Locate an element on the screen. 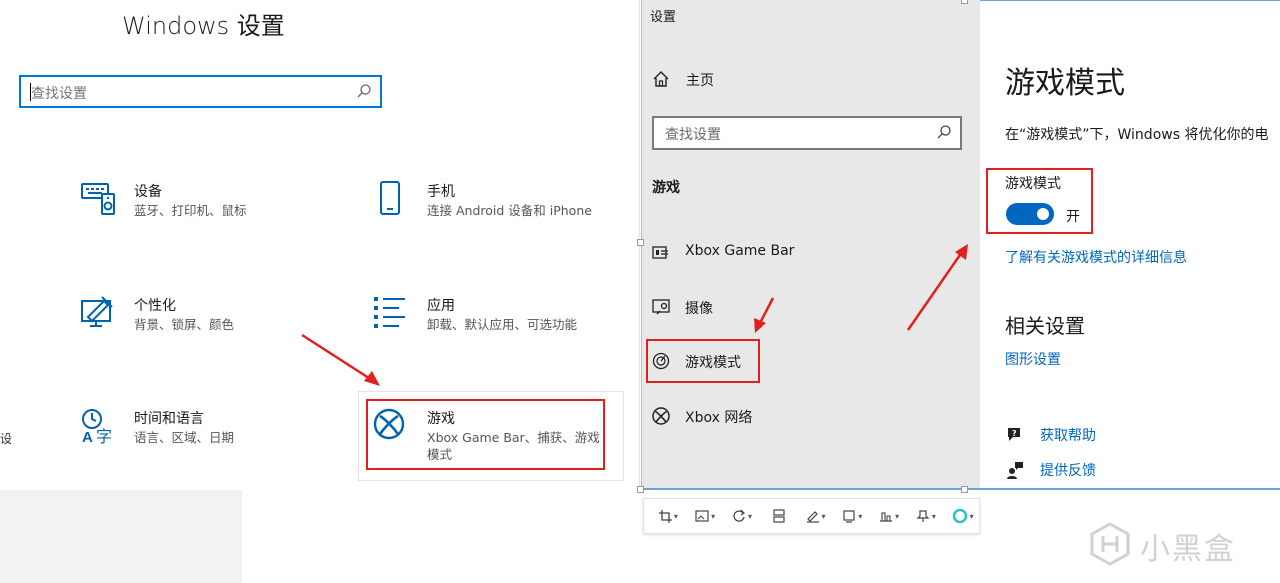  nav-item-captures: 摄像 is located at coordinates (801, 308).